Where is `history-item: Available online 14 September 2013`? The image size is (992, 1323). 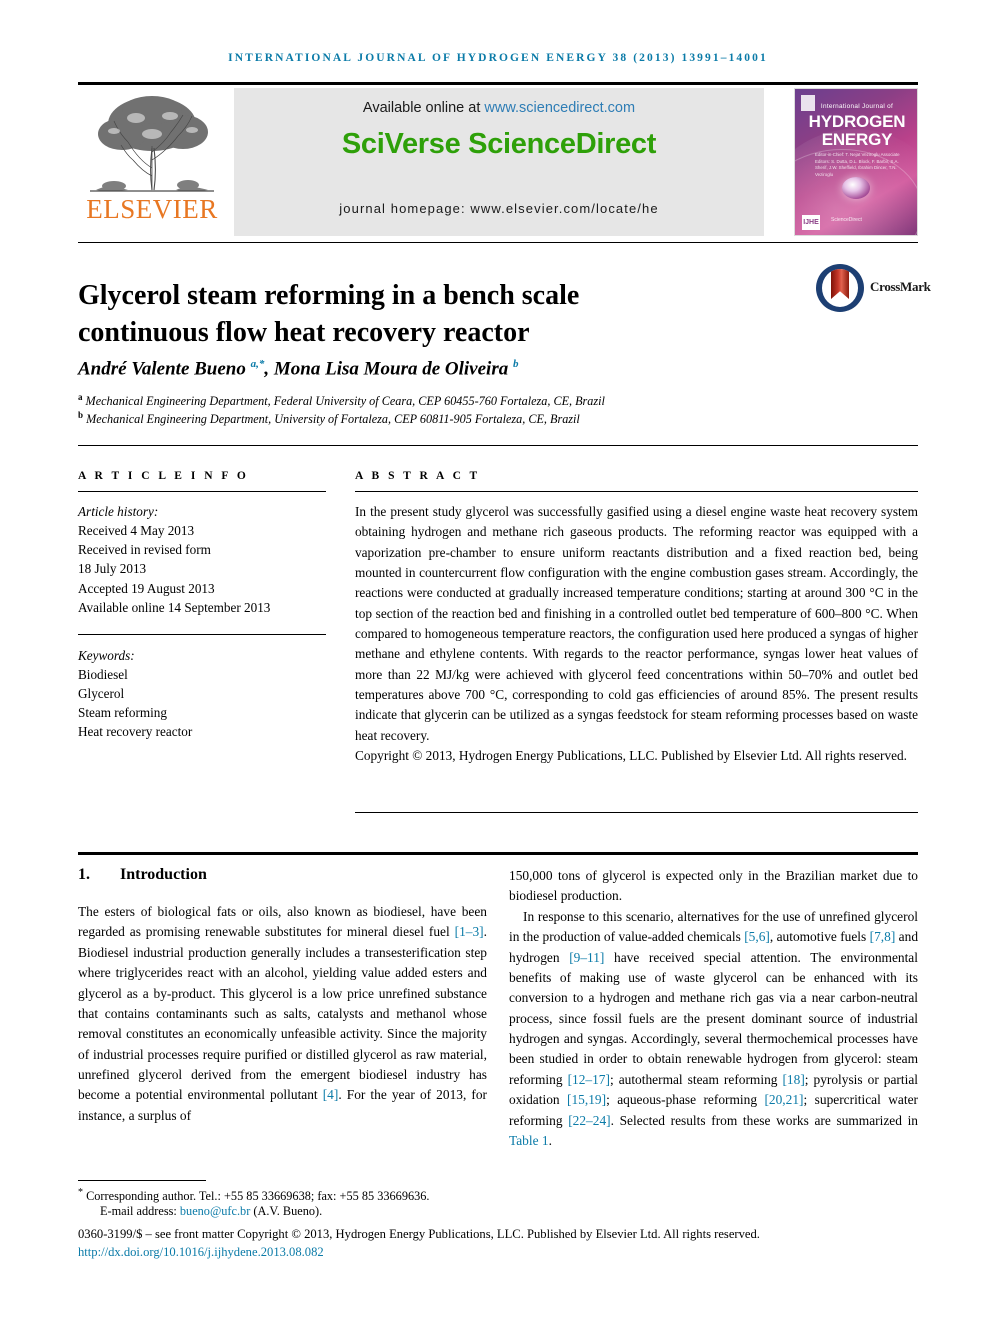
history-item: Available online 14 September 2013 is located at coordinates (174, 607).